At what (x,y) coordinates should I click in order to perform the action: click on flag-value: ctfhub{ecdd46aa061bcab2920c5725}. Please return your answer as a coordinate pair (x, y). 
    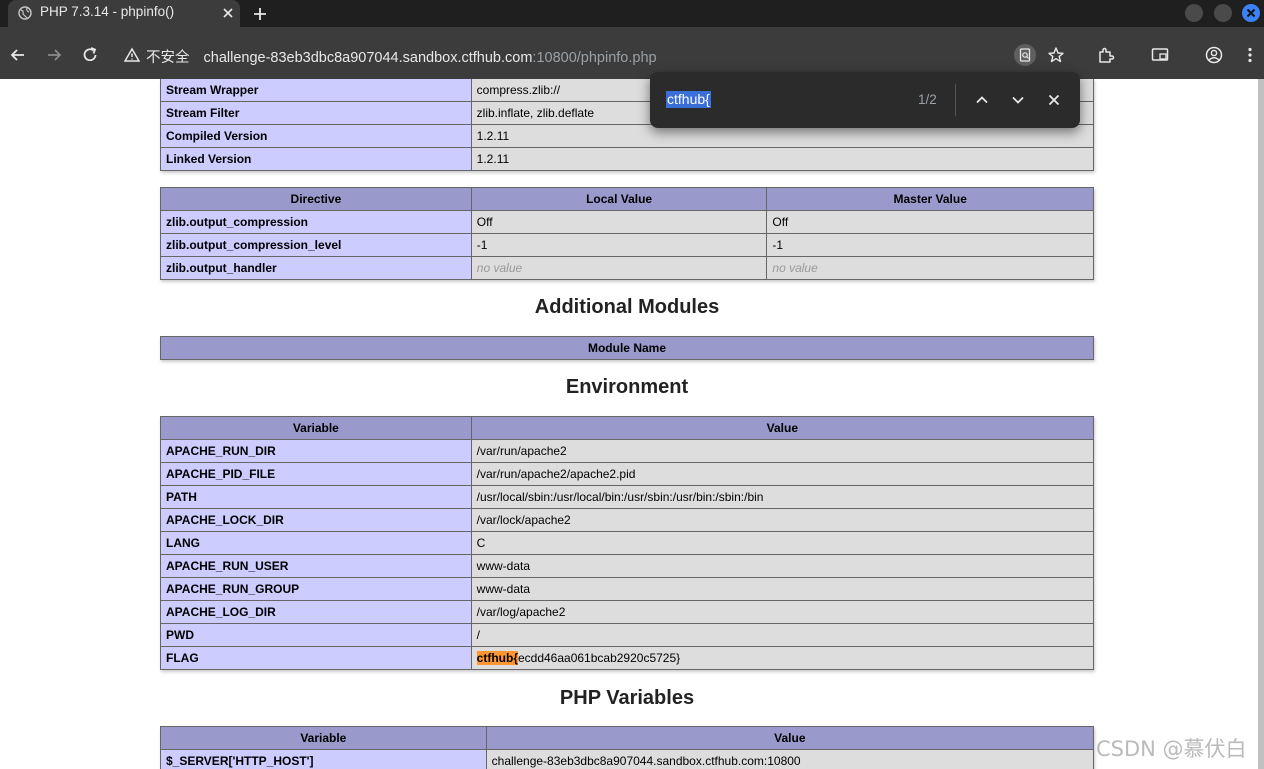
    Looking at the image, I should click on (782, 658).